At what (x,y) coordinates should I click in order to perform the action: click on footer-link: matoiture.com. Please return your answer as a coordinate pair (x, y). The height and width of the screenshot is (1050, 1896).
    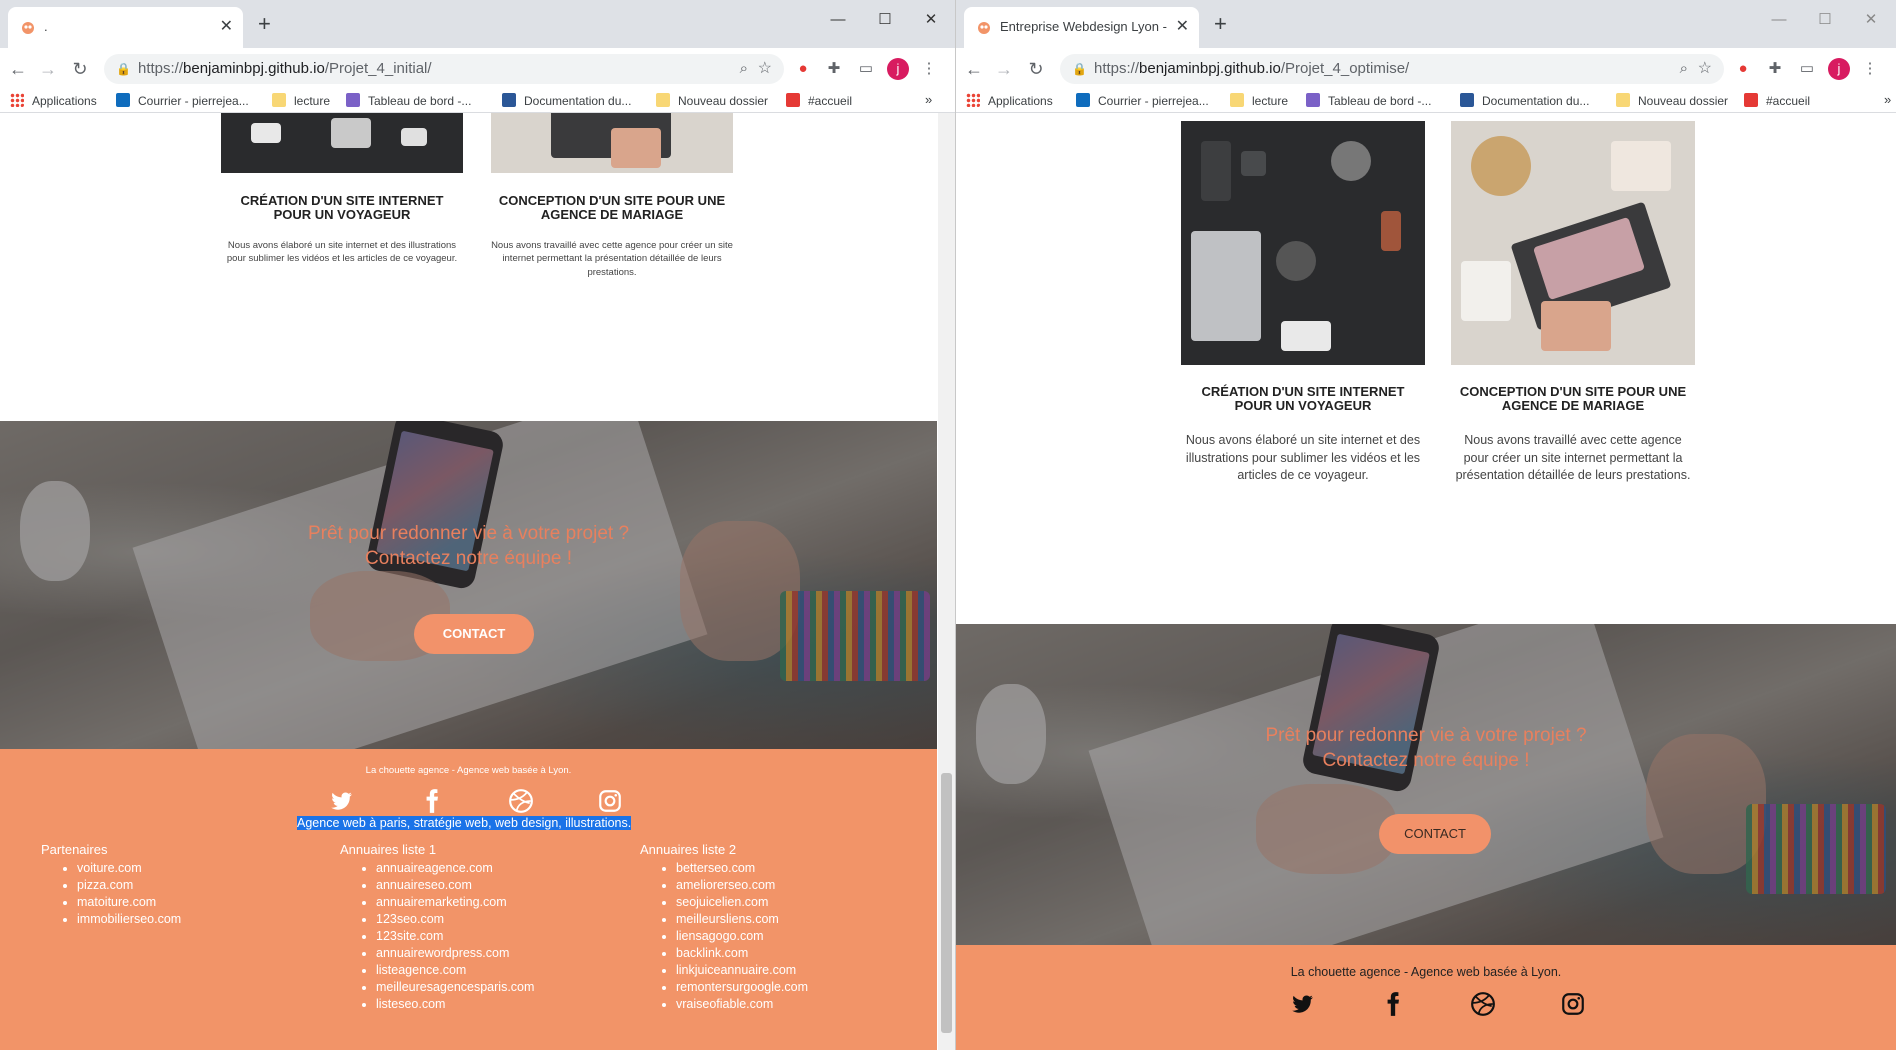
    Looking at the image, I should click on (129, 902).